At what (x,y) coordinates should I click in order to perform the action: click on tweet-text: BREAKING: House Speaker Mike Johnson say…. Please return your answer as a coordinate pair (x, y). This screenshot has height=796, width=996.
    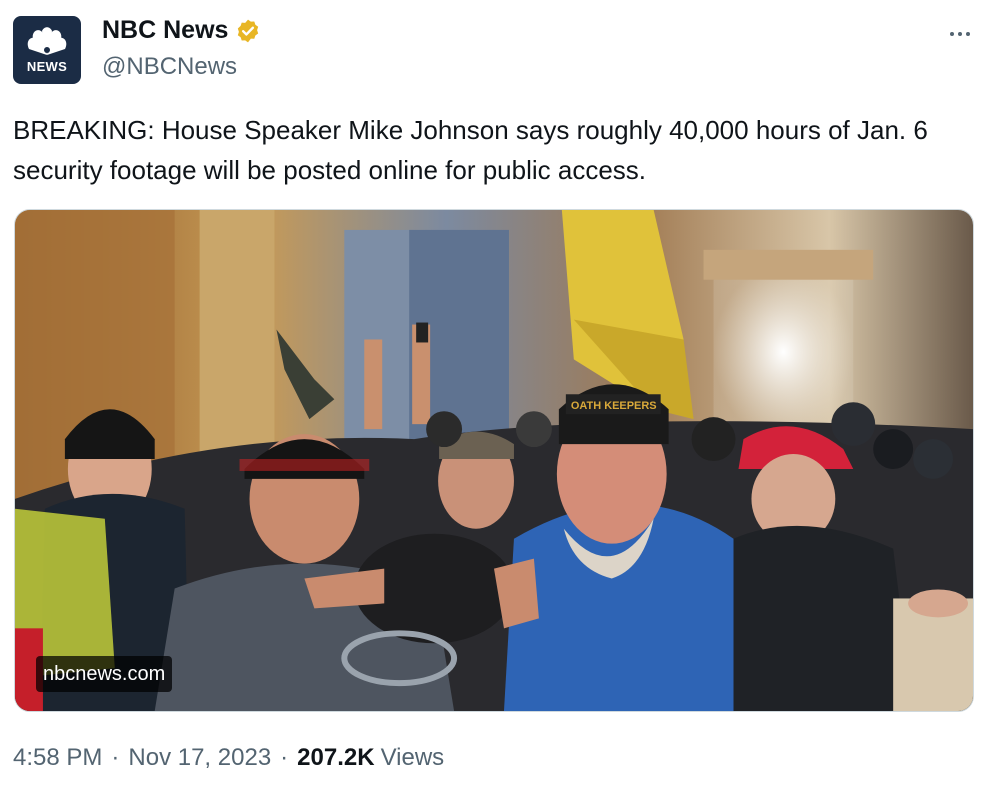
    Looking at the image, I should click on (470, 150).